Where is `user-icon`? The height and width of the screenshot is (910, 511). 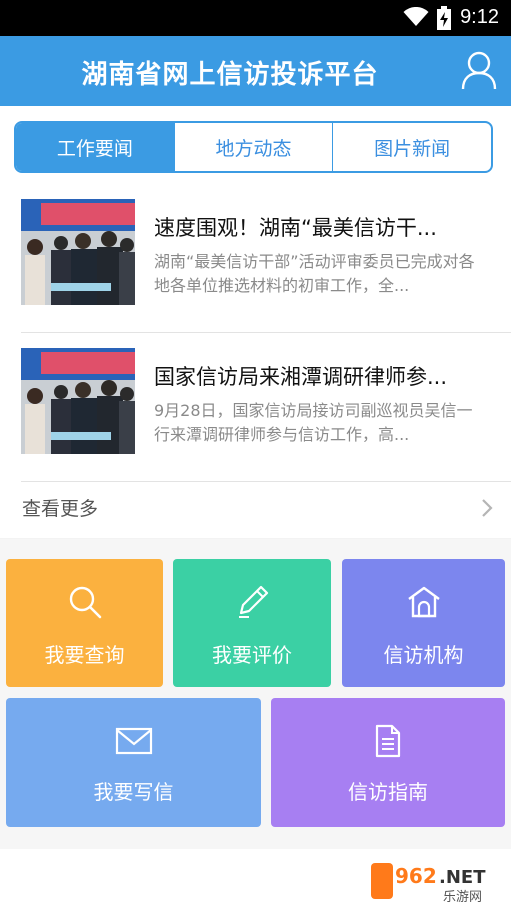
user-icon is located at coordinates (479, 70).